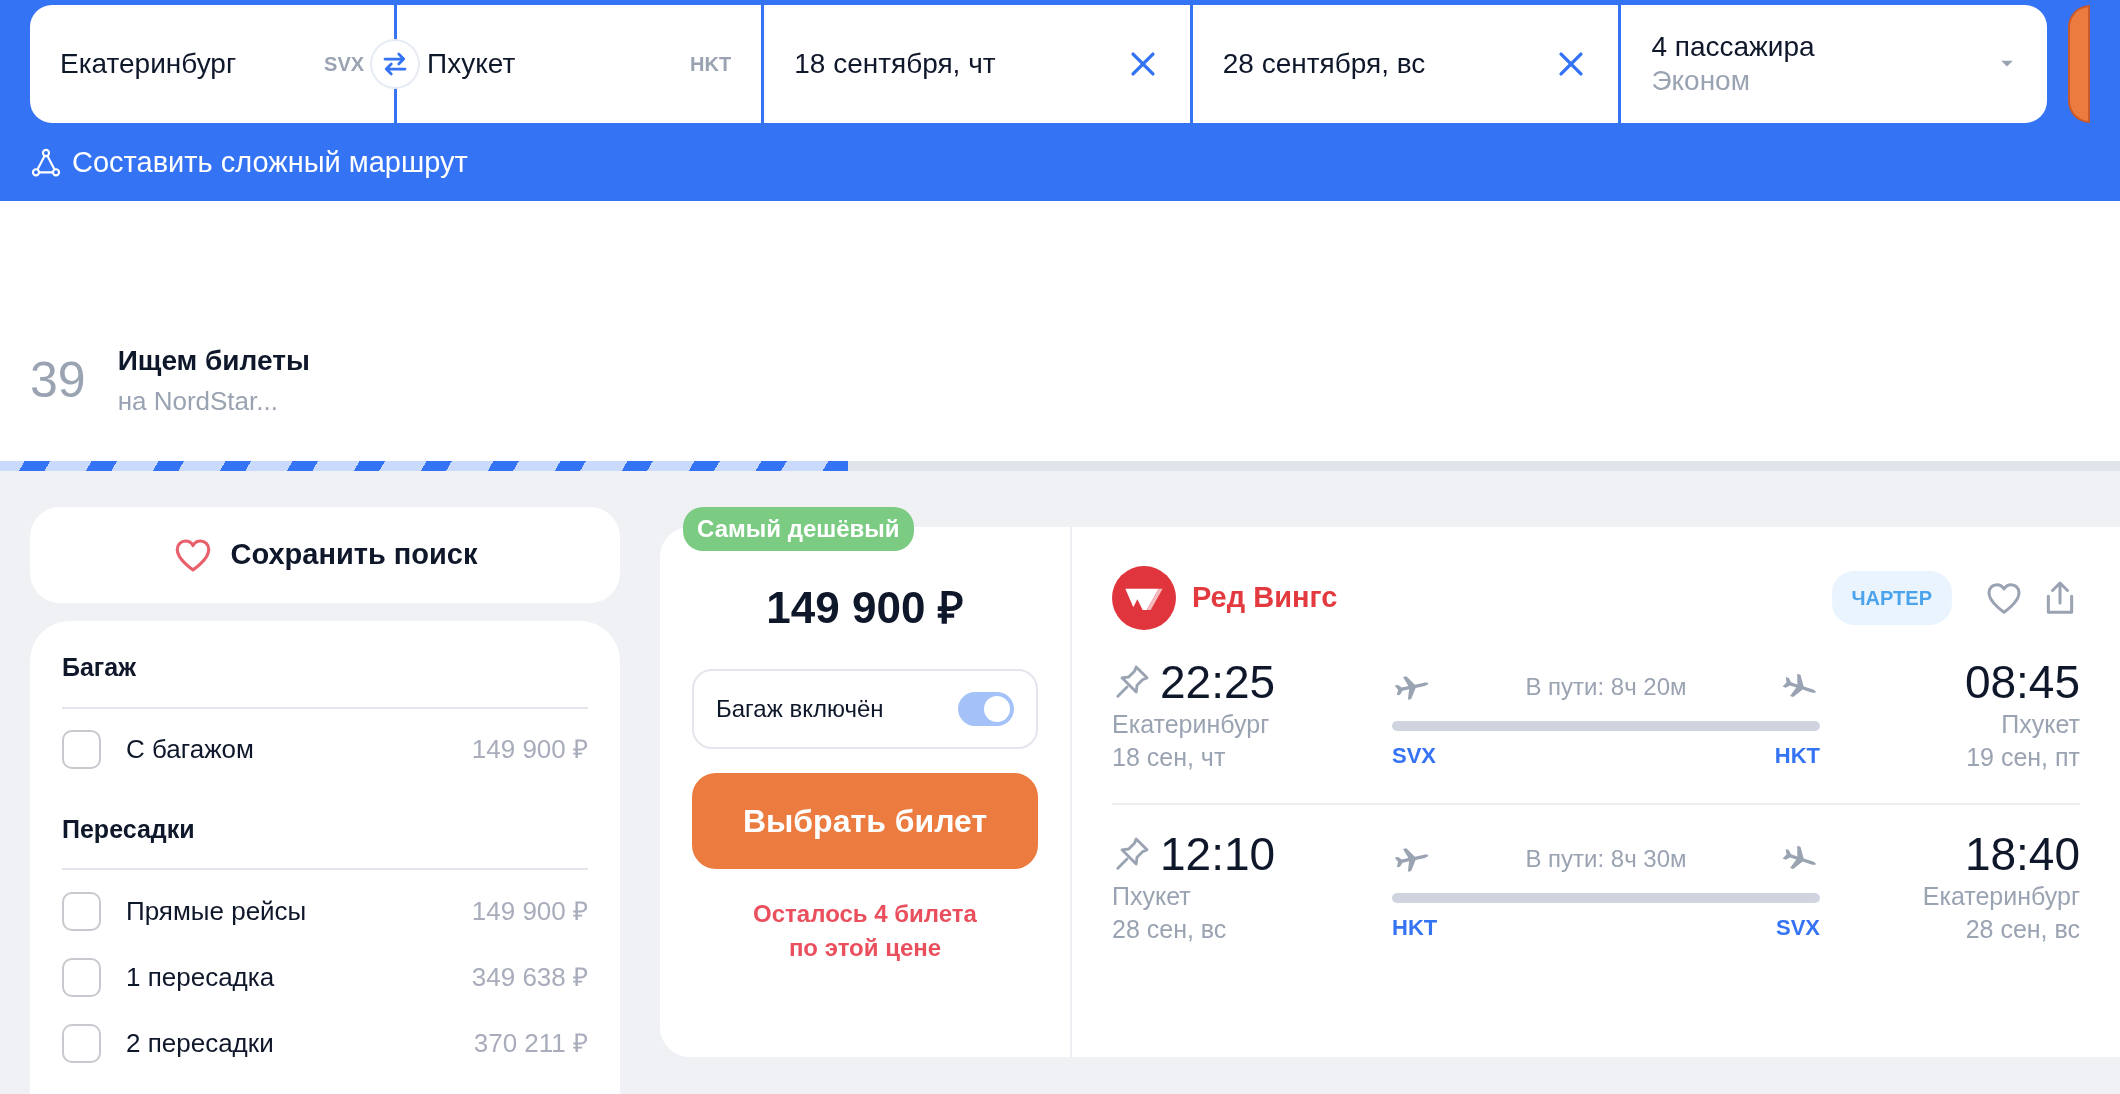 The height and width of the screenshot is (1094, 2120). I want to click on complex-route-link: Составить сложный маршрут, so click(249, 163).